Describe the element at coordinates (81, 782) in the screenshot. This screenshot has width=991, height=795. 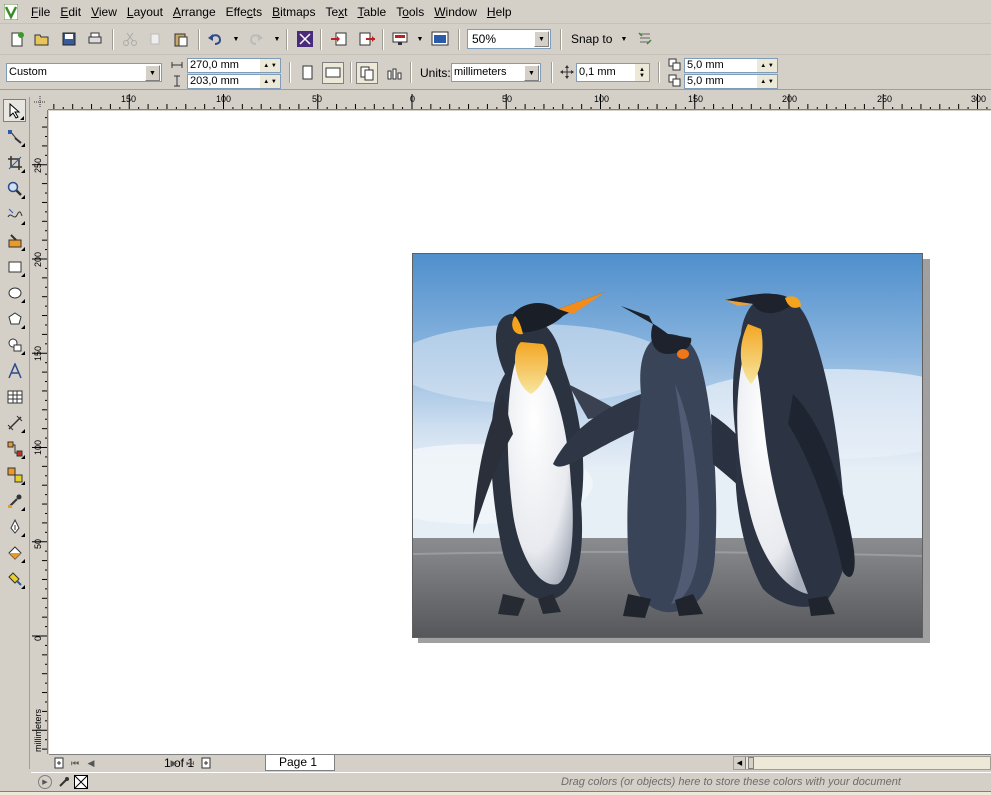
I see `no-color-swatch` at that location.